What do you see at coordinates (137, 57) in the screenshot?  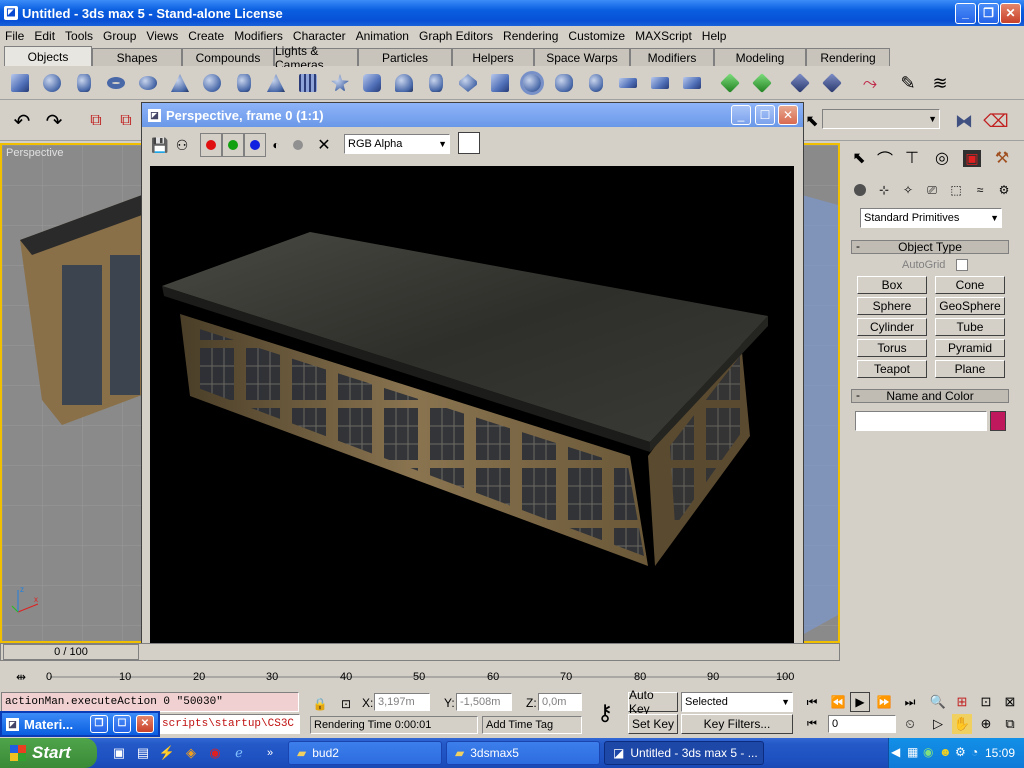 I see `tab-shapes: Shapes` at bounding box center [137, 57].